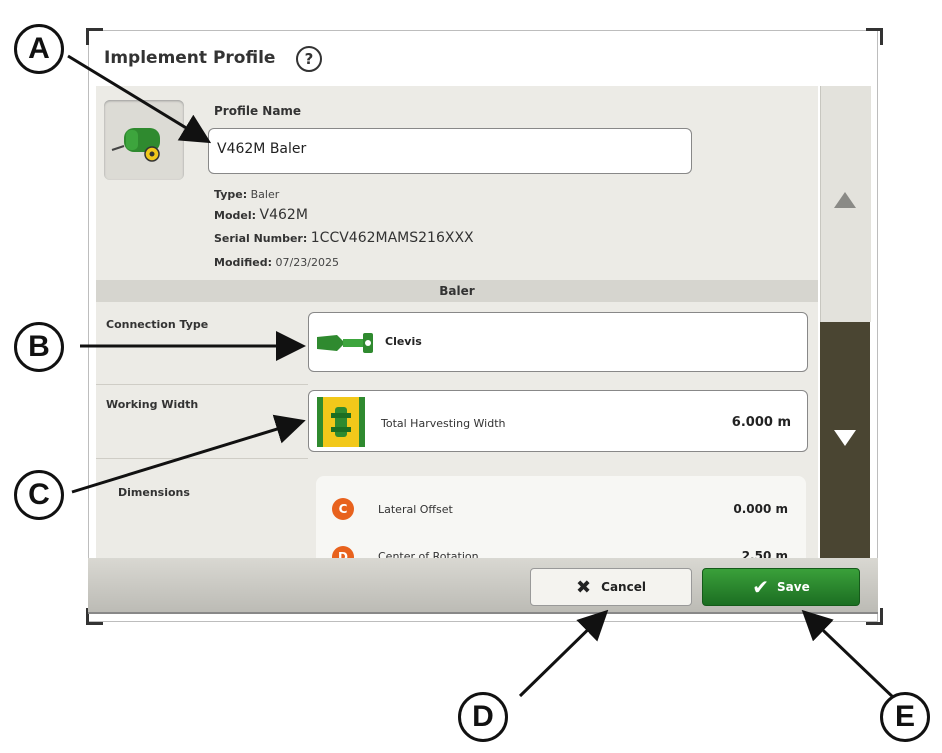 Image resolution: width=942 pixels, height=753 pixels. I want to click on callout-e: E, so click(905, 717).